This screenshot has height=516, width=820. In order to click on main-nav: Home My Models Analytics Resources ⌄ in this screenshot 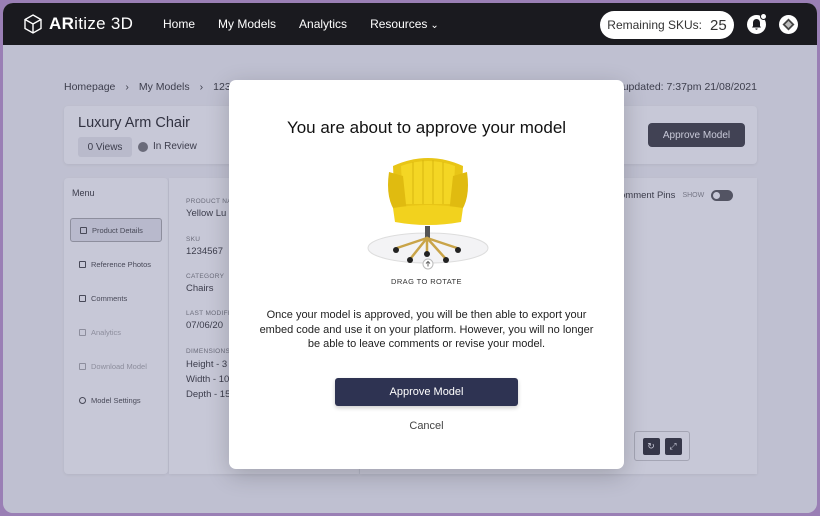, I will do `click(301, 24)`.